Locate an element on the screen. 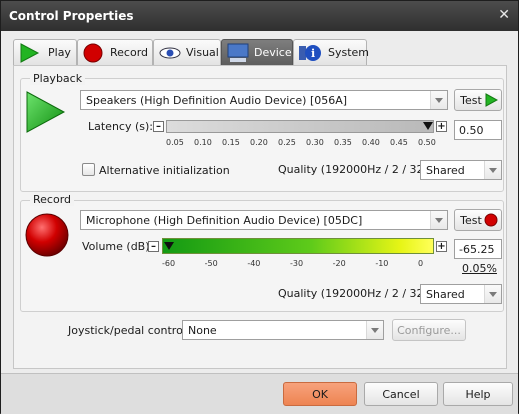 The width and height of the screenshot is (519, 414). volume-slider-thumb is located at coordinates (169, 246).